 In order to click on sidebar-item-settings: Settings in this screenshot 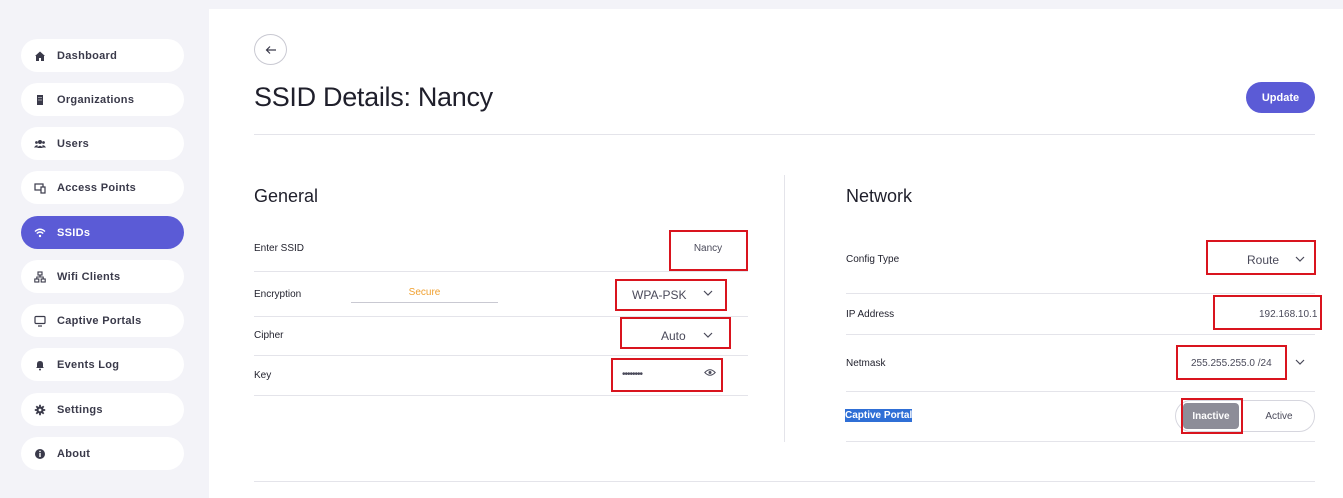, I will do `click(102, 409)`.